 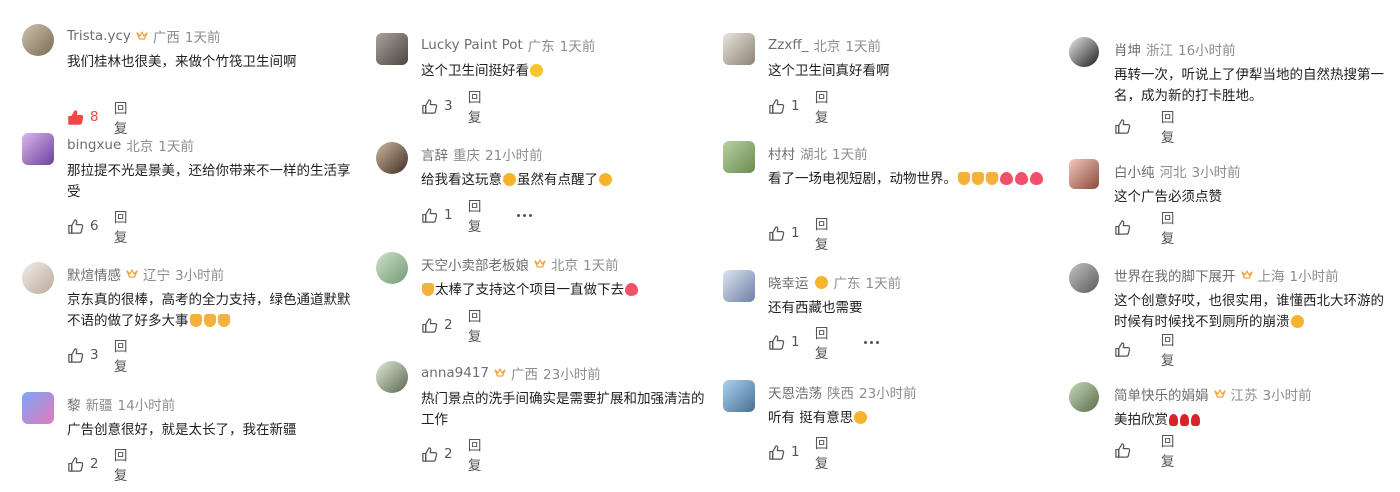 What do you see at coordinates (1249, 420) in the screenshot?
I see `comment-text: 美拍欣赏` at bounding box center [1249, 420].